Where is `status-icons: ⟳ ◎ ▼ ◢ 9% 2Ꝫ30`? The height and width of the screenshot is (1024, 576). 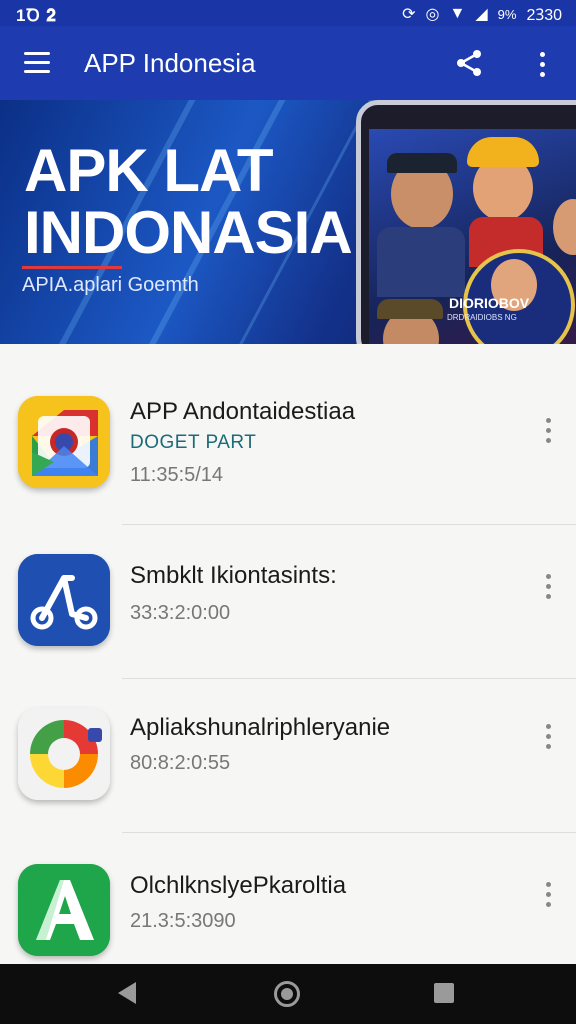
status-icons: ⟳ ◎ ▼ ◢ 9% 2Ꝫ30 is located at coordinates (482, 14).